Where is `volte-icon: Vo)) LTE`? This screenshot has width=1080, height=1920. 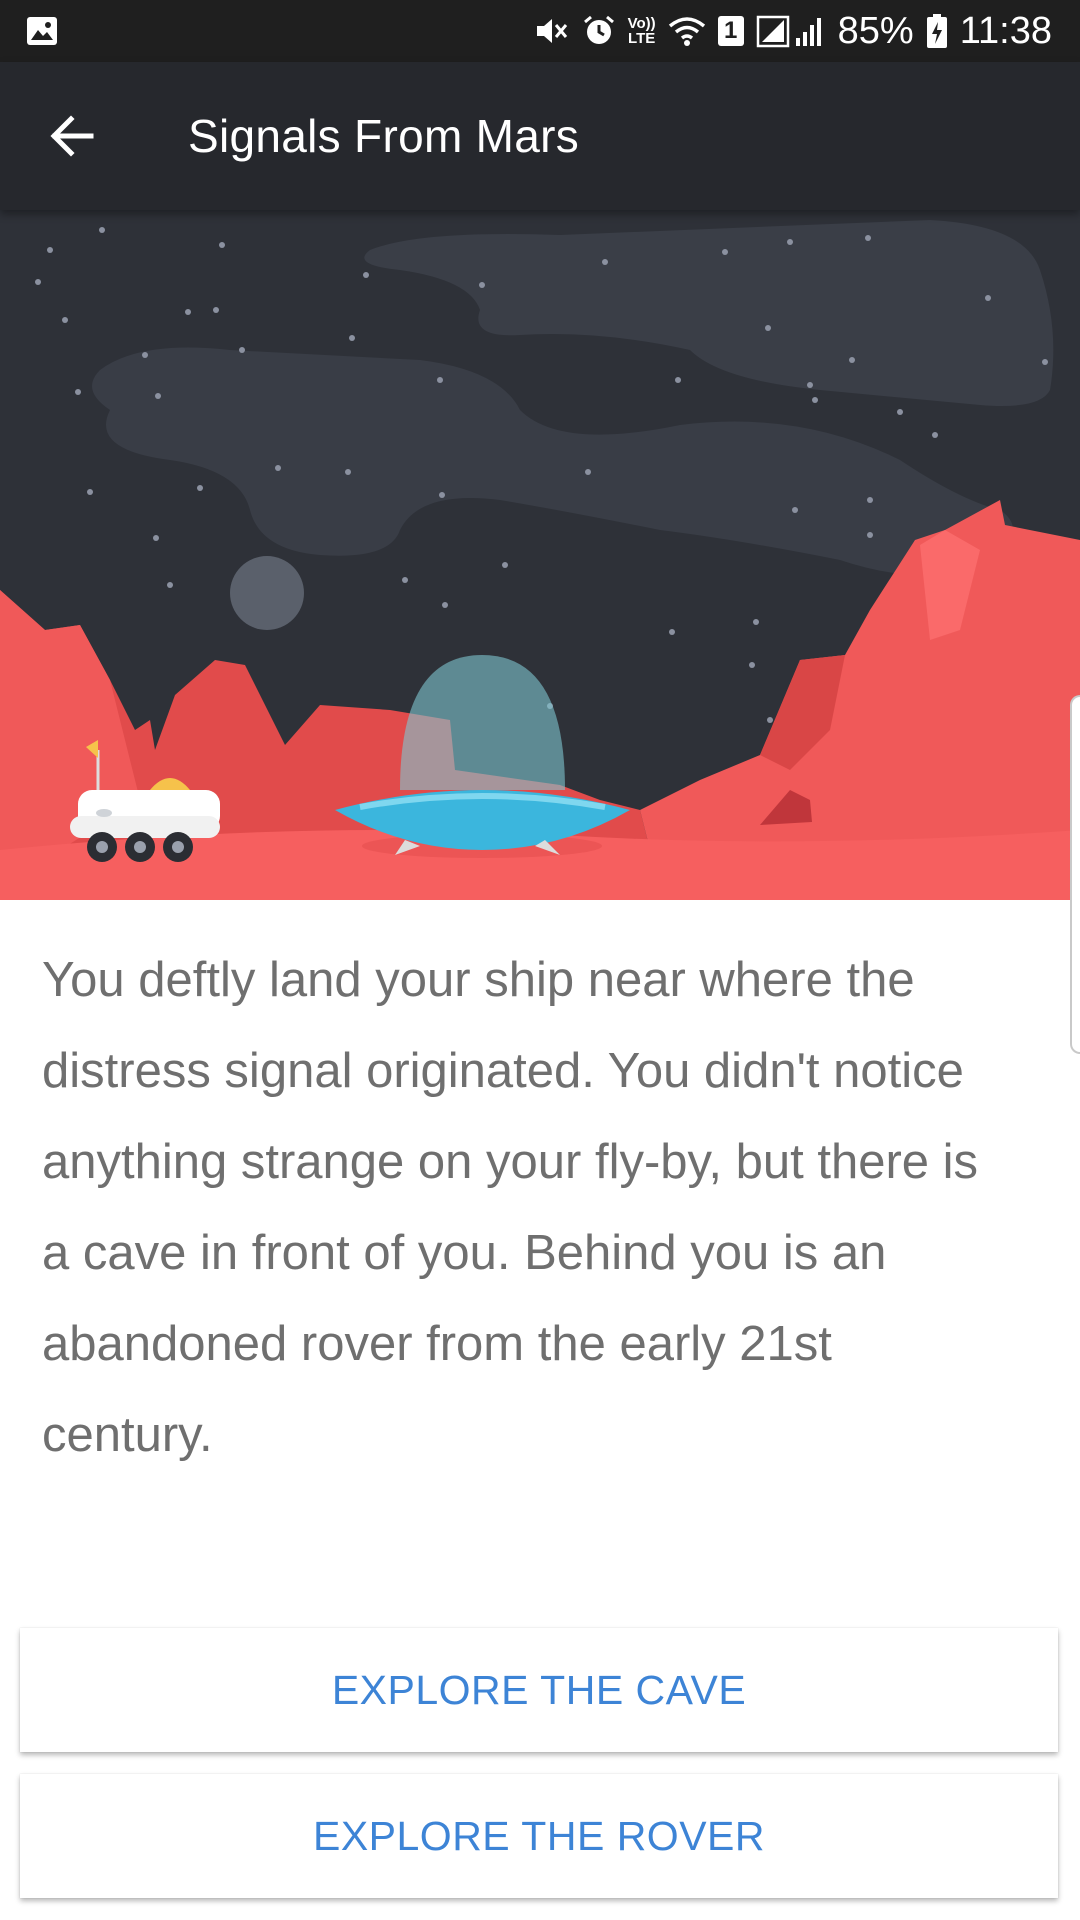 volte-icon: Vo)) LTE is located at coordinates (642, 31).